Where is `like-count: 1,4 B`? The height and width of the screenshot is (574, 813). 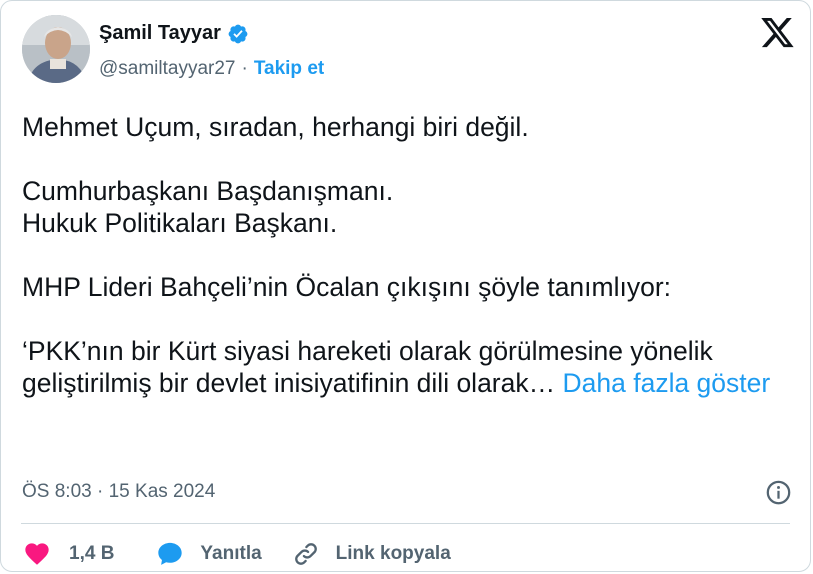
like-count: 1,4 B is located at coordinates (92, 553).